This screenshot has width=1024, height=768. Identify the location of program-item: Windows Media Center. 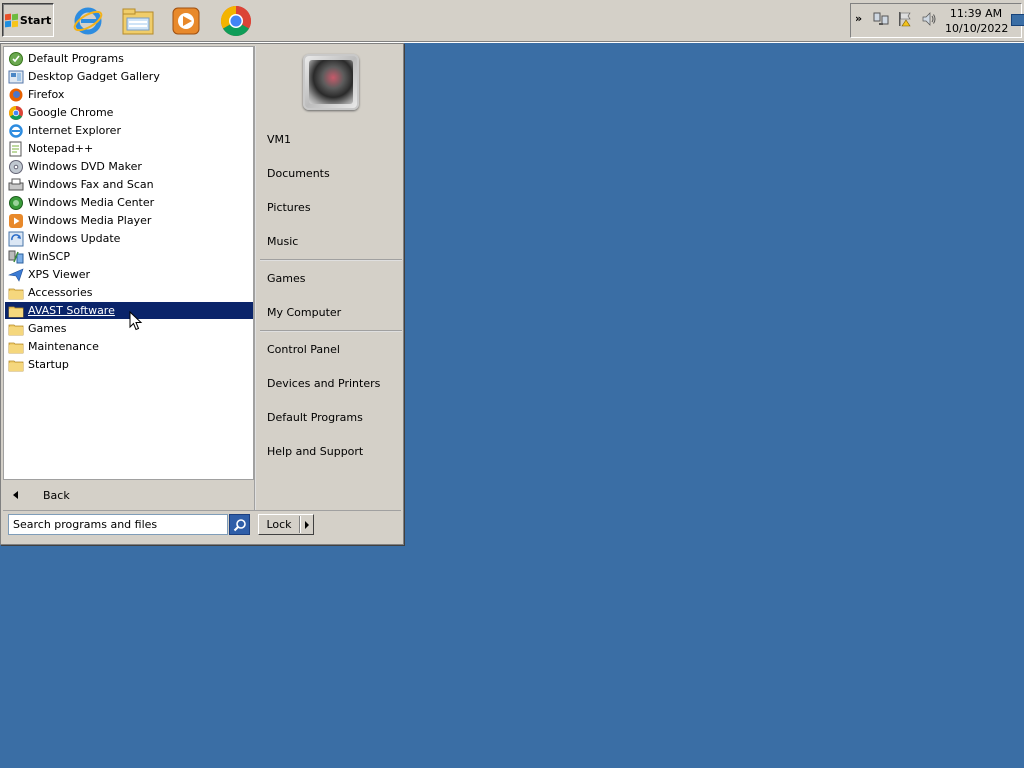
(129, 202).